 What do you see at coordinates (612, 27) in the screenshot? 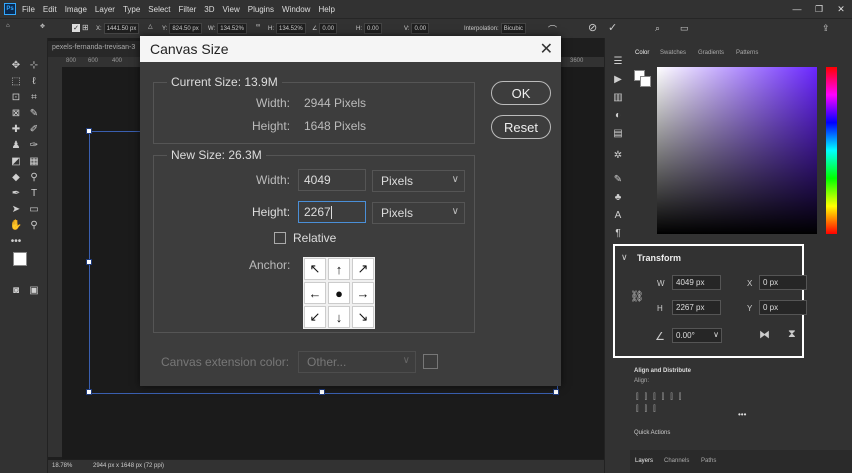
I see `commit-transform-icon: ✓` at bounding box center [612, 27].